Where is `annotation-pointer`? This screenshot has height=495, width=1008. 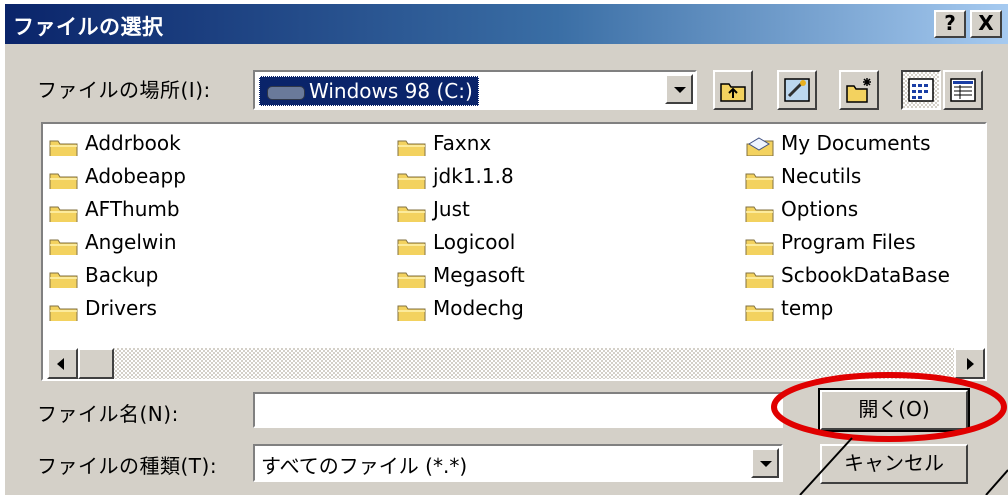 annotation-pointer is located at coordinates (826, 466).